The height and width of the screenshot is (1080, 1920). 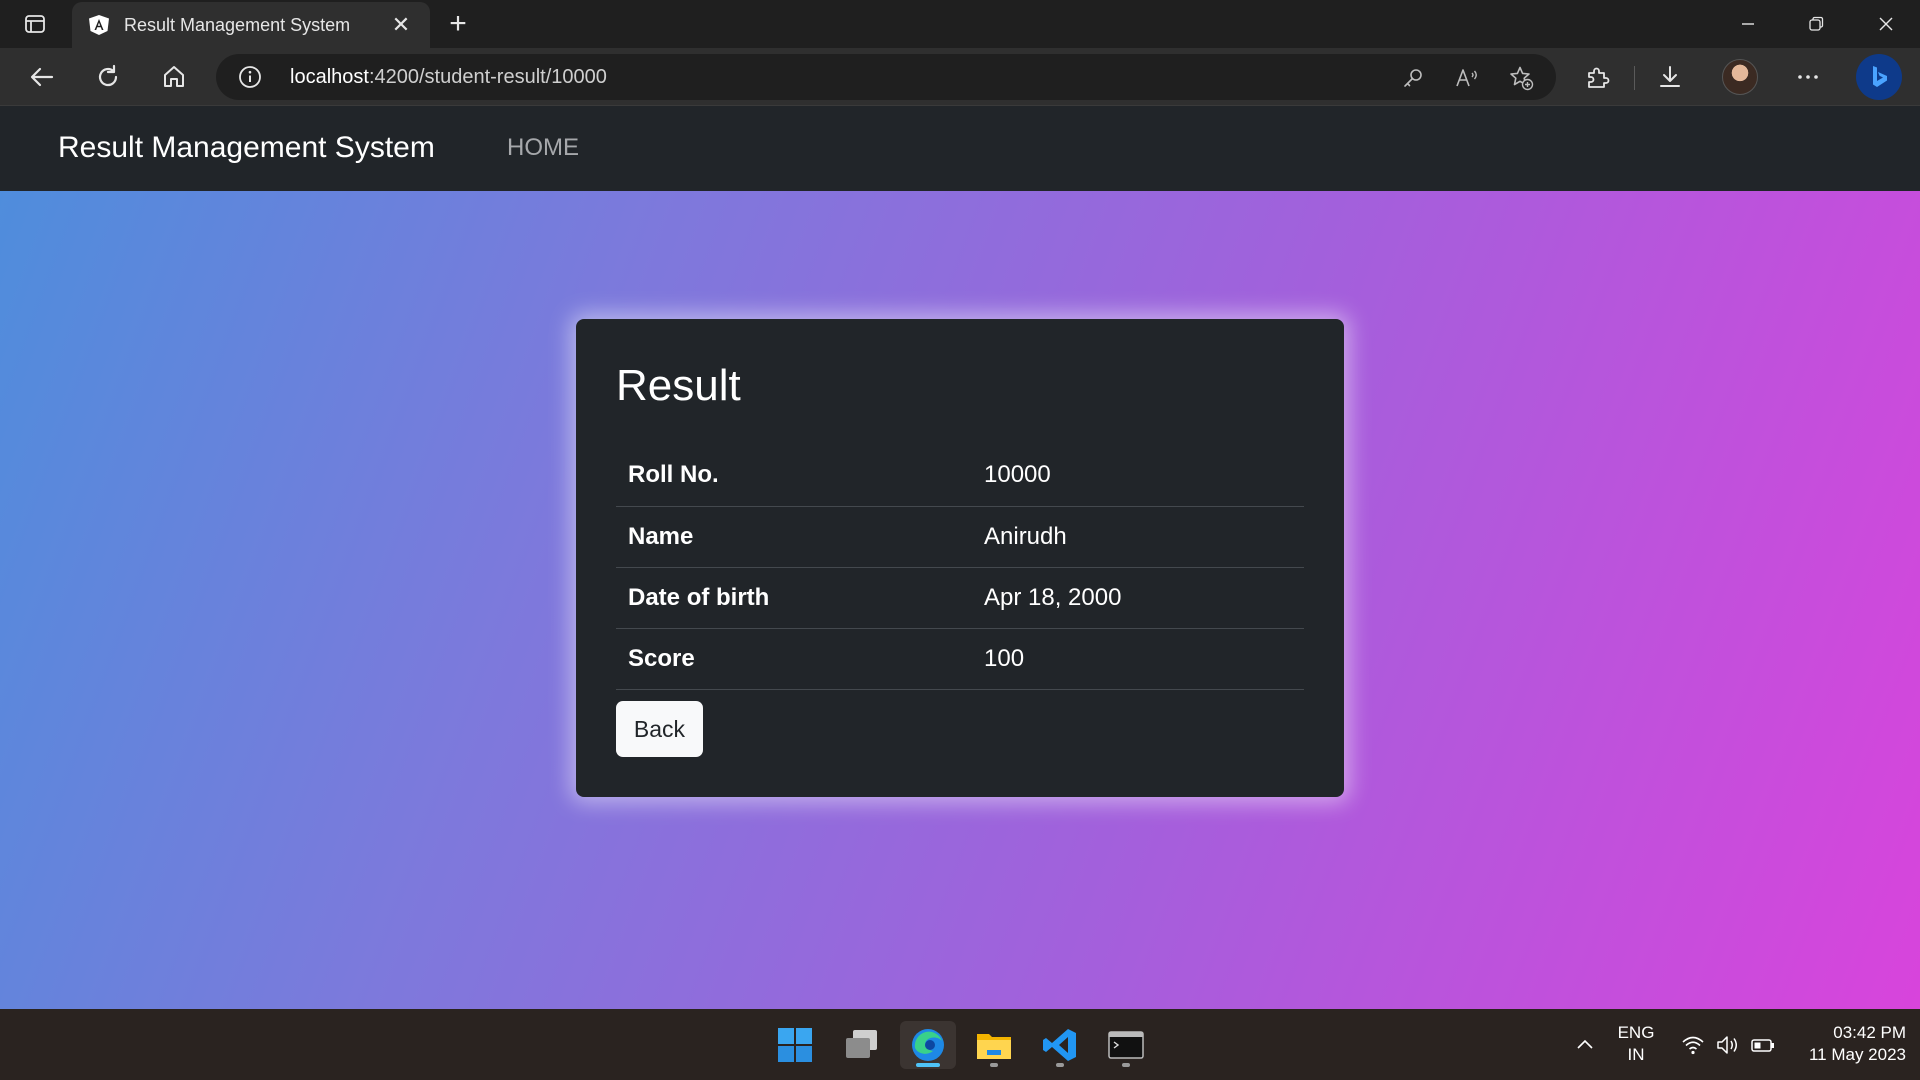 What do you see at coordinates (1869, 1032) in the screenshot?
I see `clock-time: 03:42 PM` at bounding box center [1869, 1032].